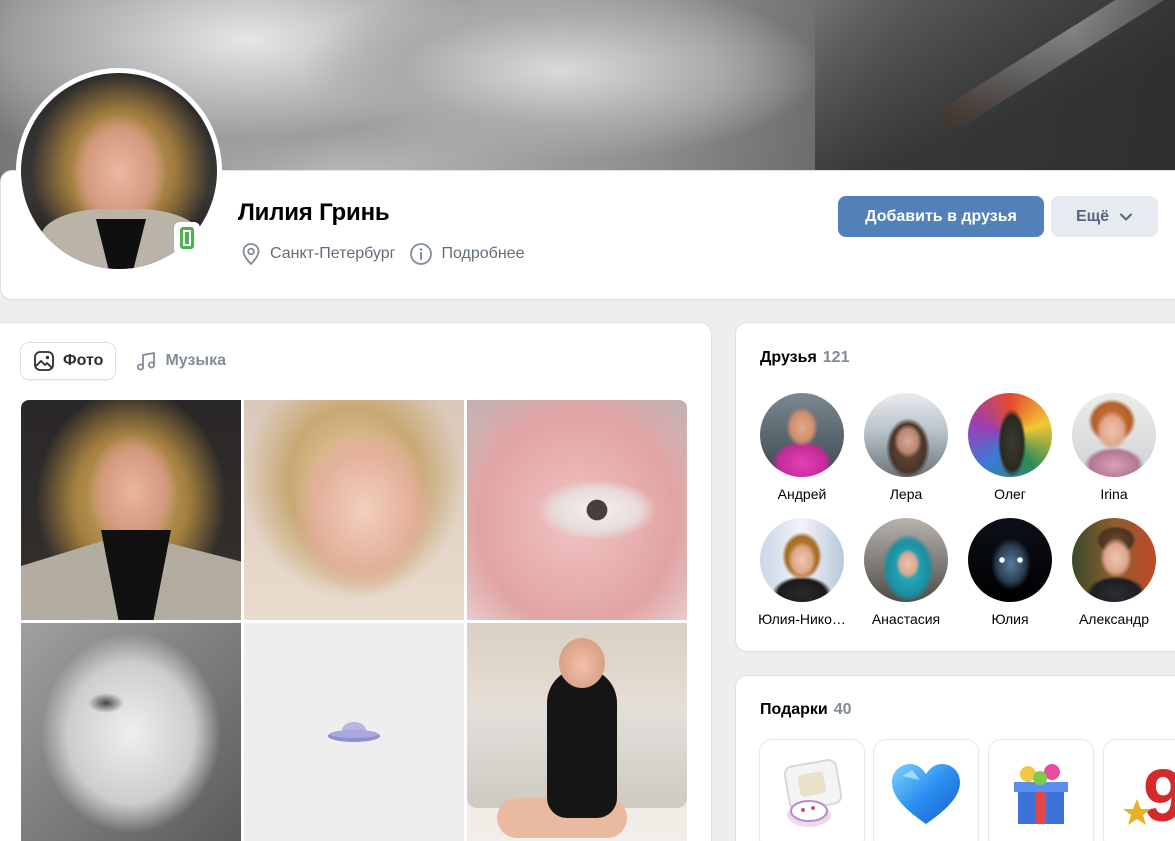 The height and width of the screenshot is (841, 1175). Describe the element at coordinates (1010, 494) in the screenshot. I see `friend-name: Олег` at that location.